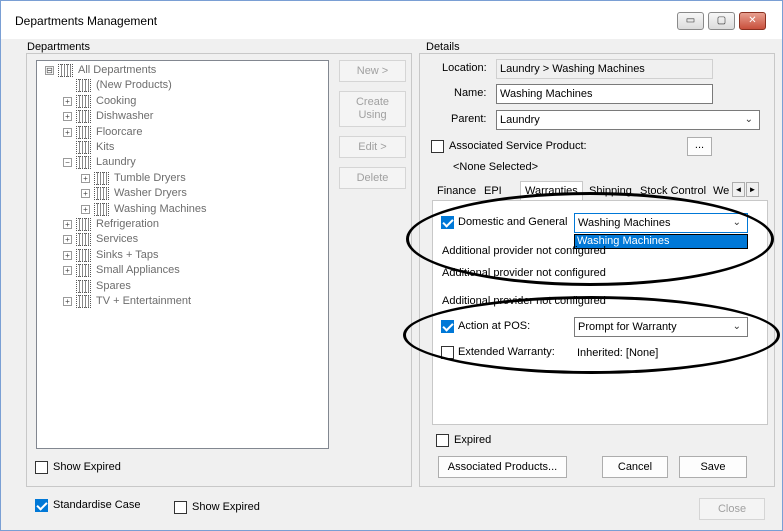 This screenshot has width=783, height=531. I want to click on footer-show-expired-checkbox, so click(180, 507).